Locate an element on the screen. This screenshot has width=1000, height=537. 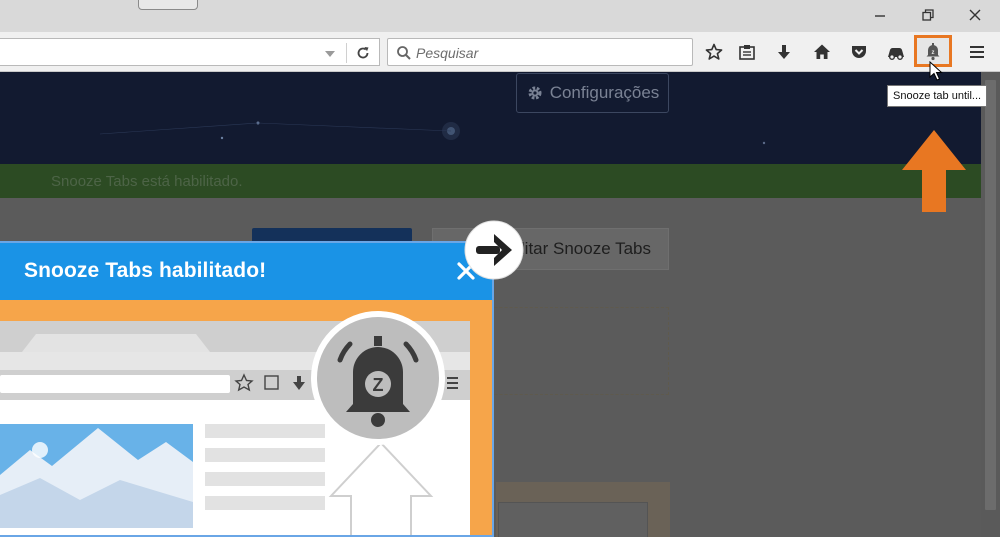
download-icon is located at coordinates (784, 52).